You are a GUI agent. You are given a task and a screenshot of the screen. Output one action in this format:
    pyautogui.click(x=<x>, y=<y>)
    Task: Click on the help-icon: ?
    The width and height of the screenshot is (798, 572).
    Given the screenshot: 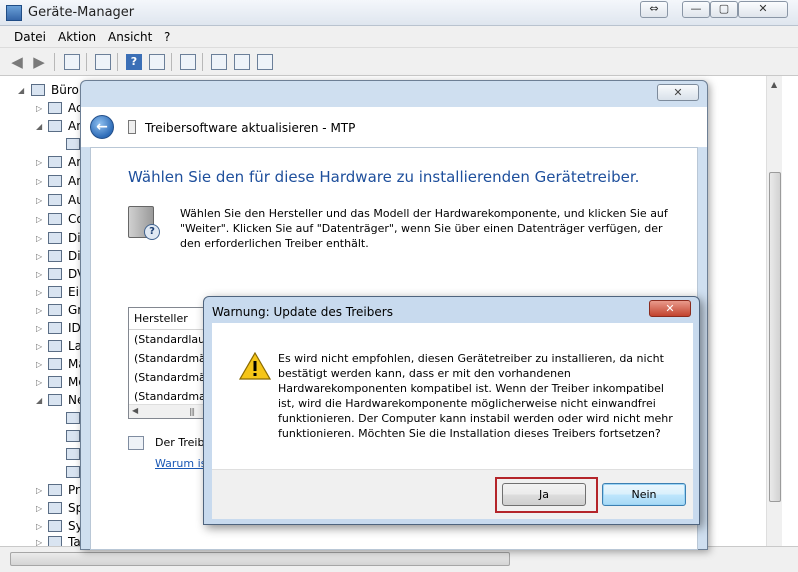 What is the action you would take?
    pyautogui.click(x=134, y=62)
    